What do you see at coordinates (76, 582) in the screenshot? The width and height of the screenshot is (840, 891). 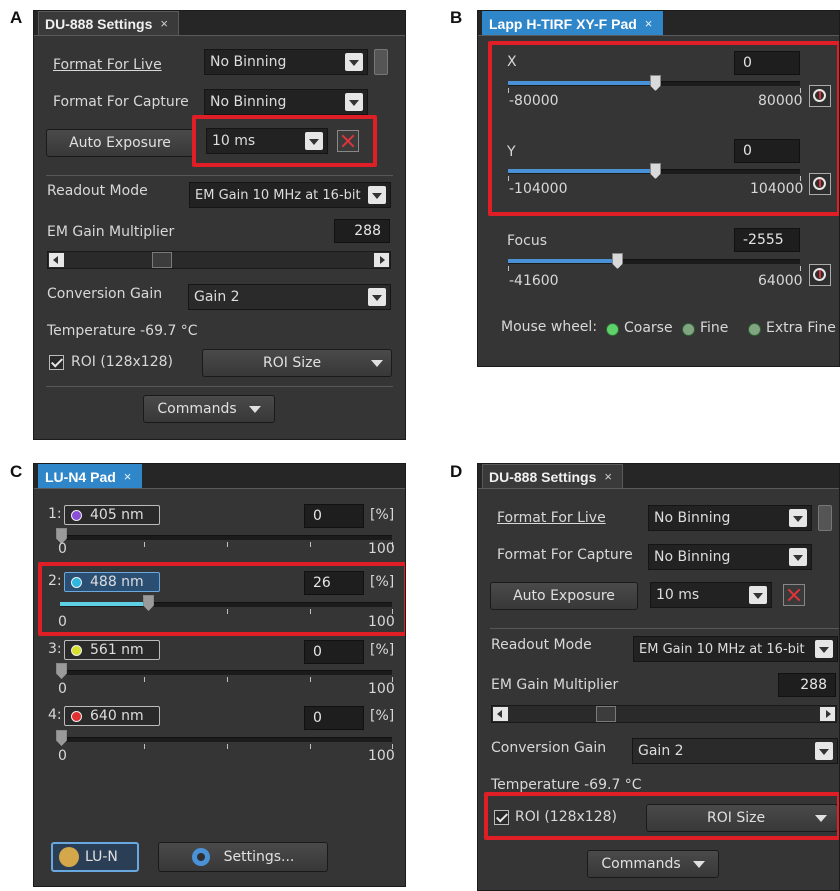 I see `laser-488-color-dot` at bounding box center [76, 582].